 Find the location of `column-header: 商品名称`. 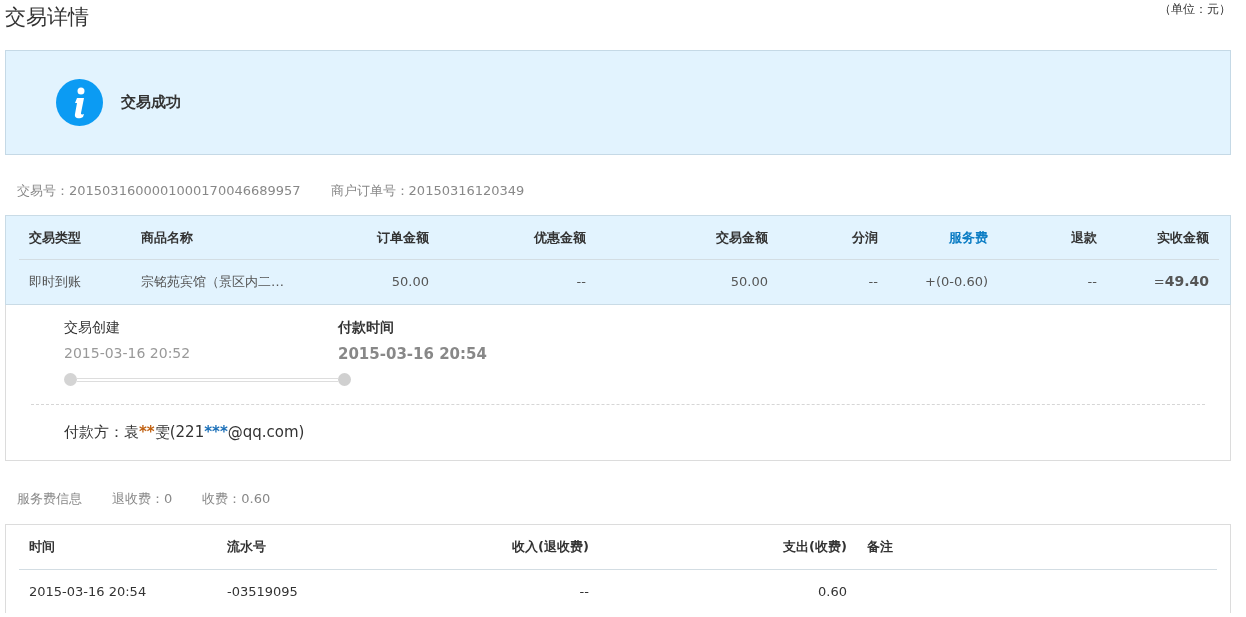

column-header: 商品名称 is located at coordinates (221, 237).